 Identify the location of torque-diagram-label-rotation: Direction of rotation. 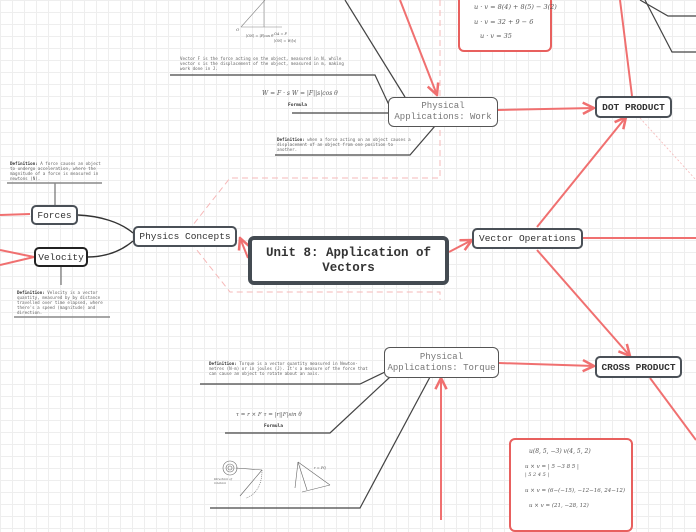
(223, 481).